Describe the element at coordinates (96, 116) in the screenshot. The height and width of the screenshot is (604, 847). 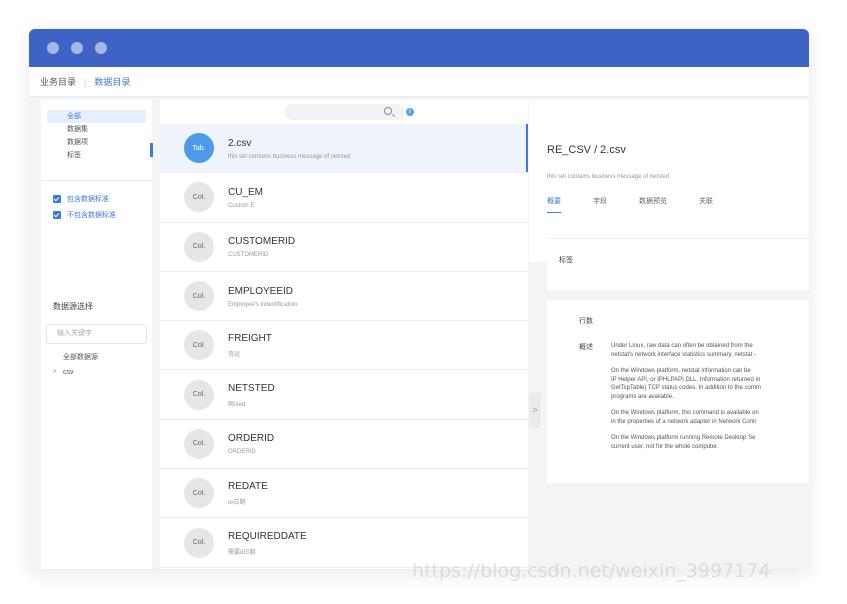
I see `tree-item-all: 全部` at that location.